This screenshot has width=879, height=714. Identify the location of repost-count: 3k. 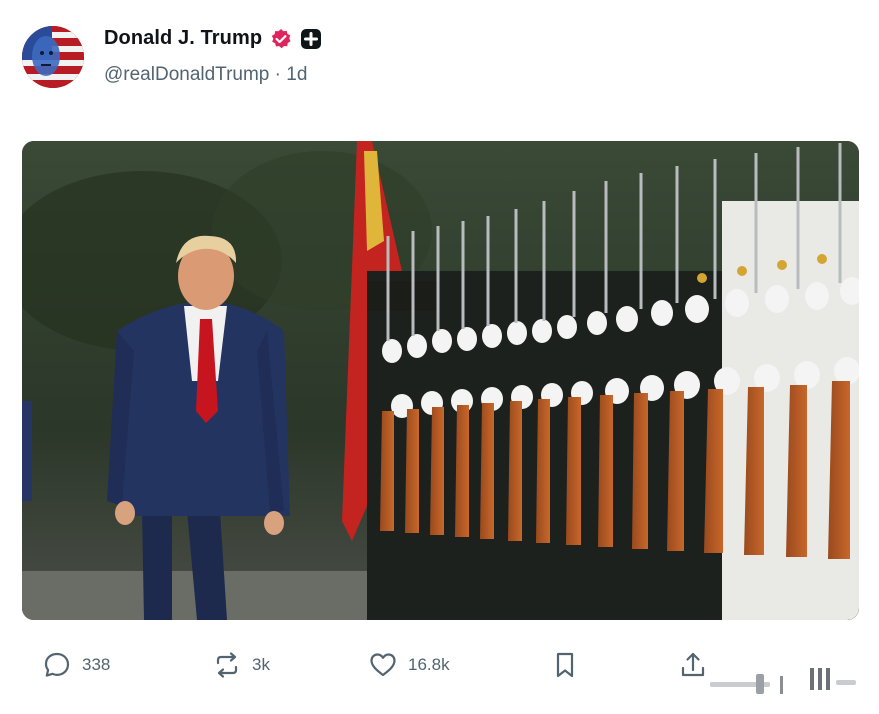
(261, 664).